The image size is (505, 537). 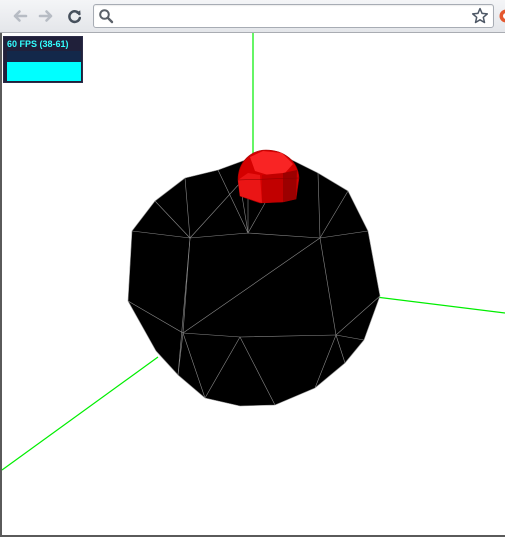 What do you see at coordinates (440, 305) in the screenshot?
I see `x-axis-line` at bounding box center [440, 305].